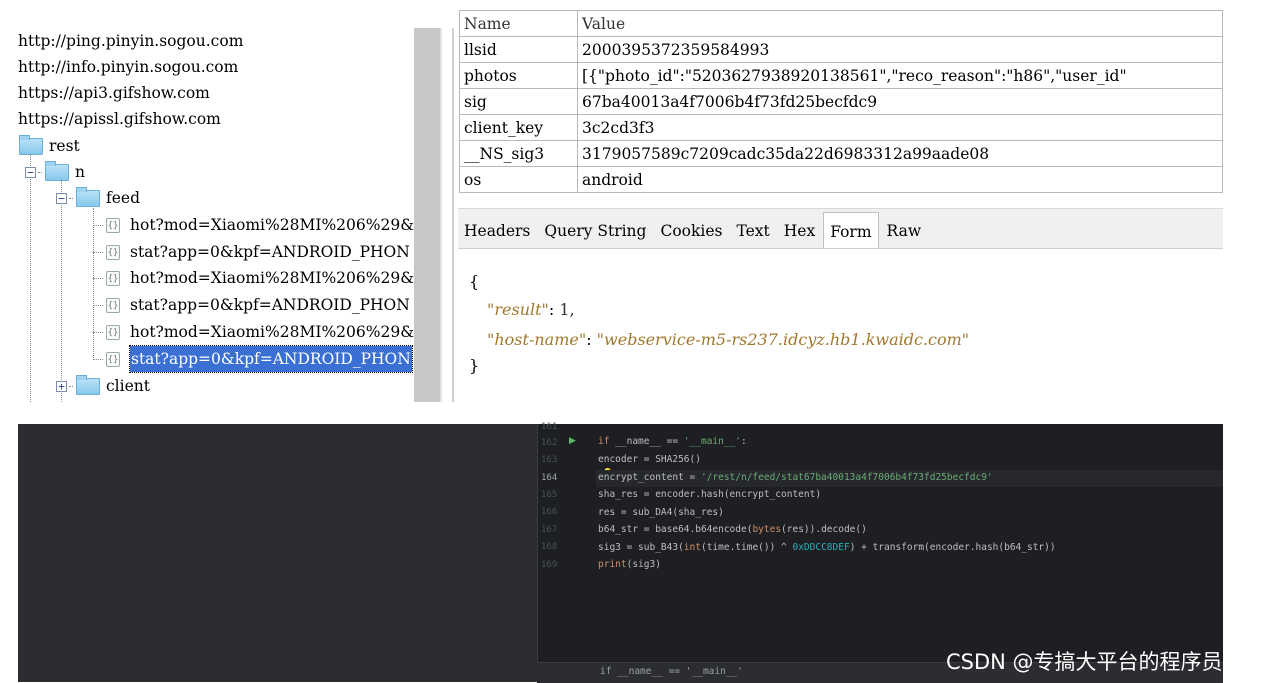 Image resolution: width=1264 pixels, height=683 pixels. What do you see at coordinates (821, 547) in the screenshot?
I see `code-token: 0xDDCC8DEF` at bounding box center [821, 547].